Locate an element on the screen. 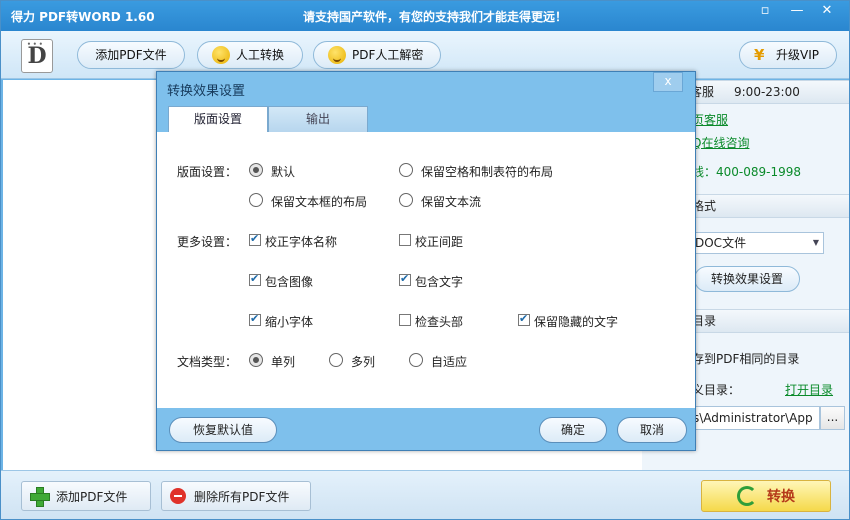 This screenshot has width=850, height=520. add-pdf-toolbar-button: 添加PDF文件 is located at coordinates (131, 55).